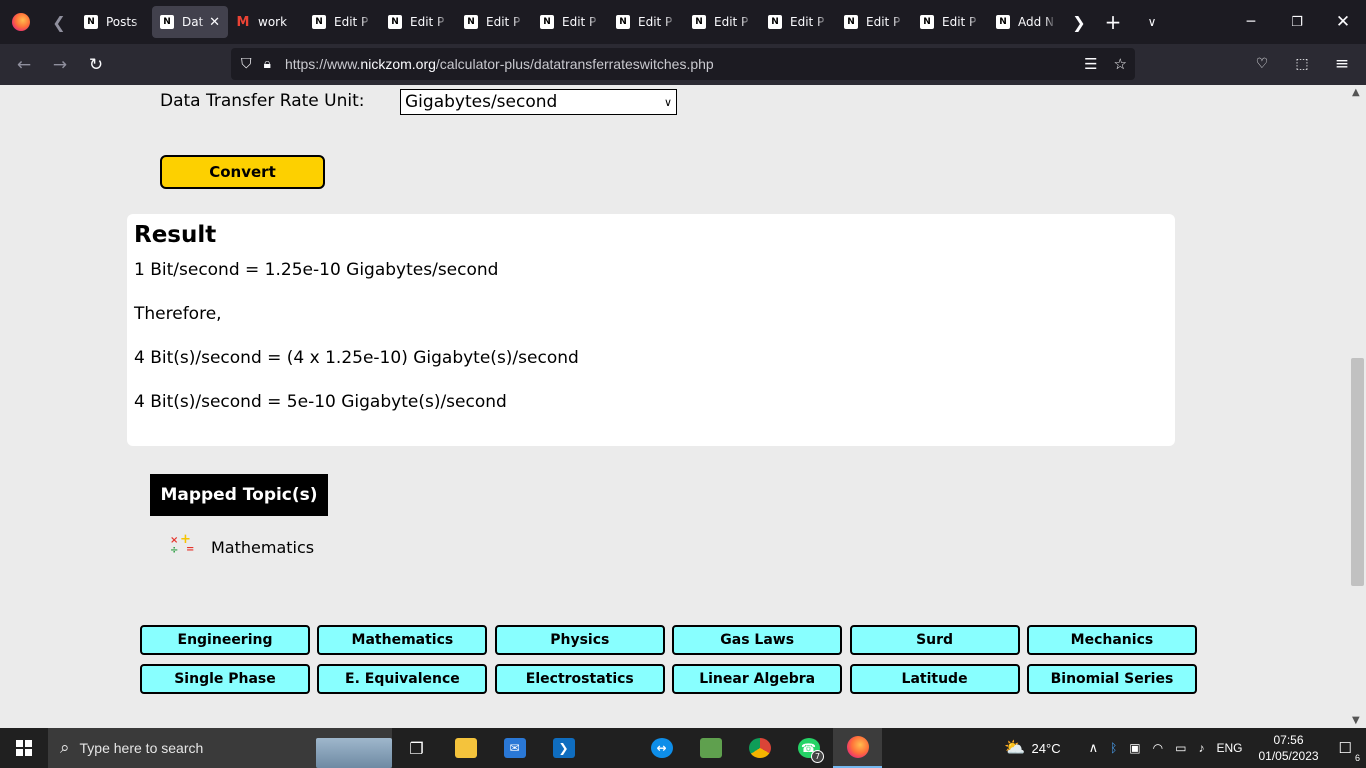  Describe the element at coordinates (214, 22) in the screenshot. I see `close-tab-icon: ✕` at that location.